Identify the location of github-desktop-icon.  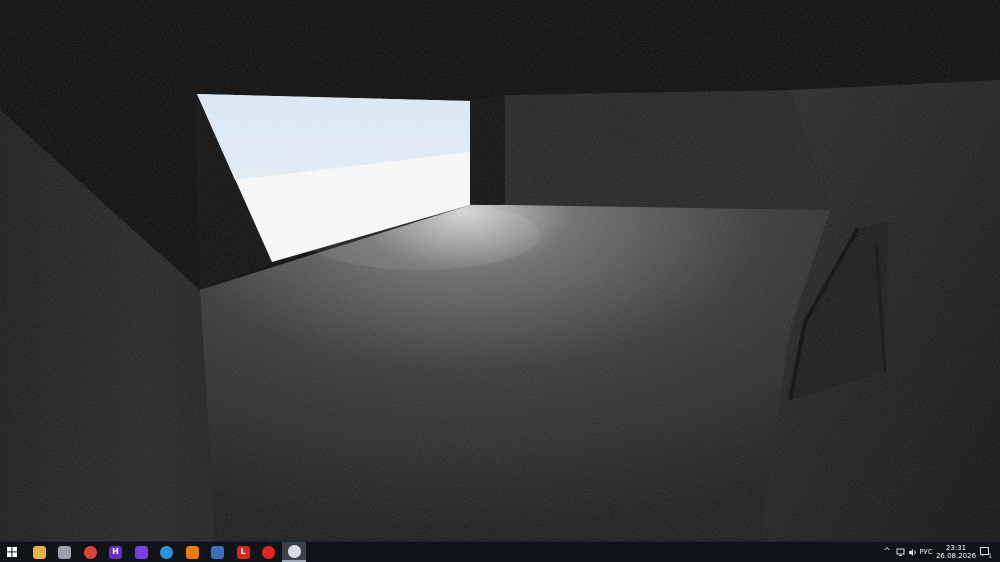
(141, 552).